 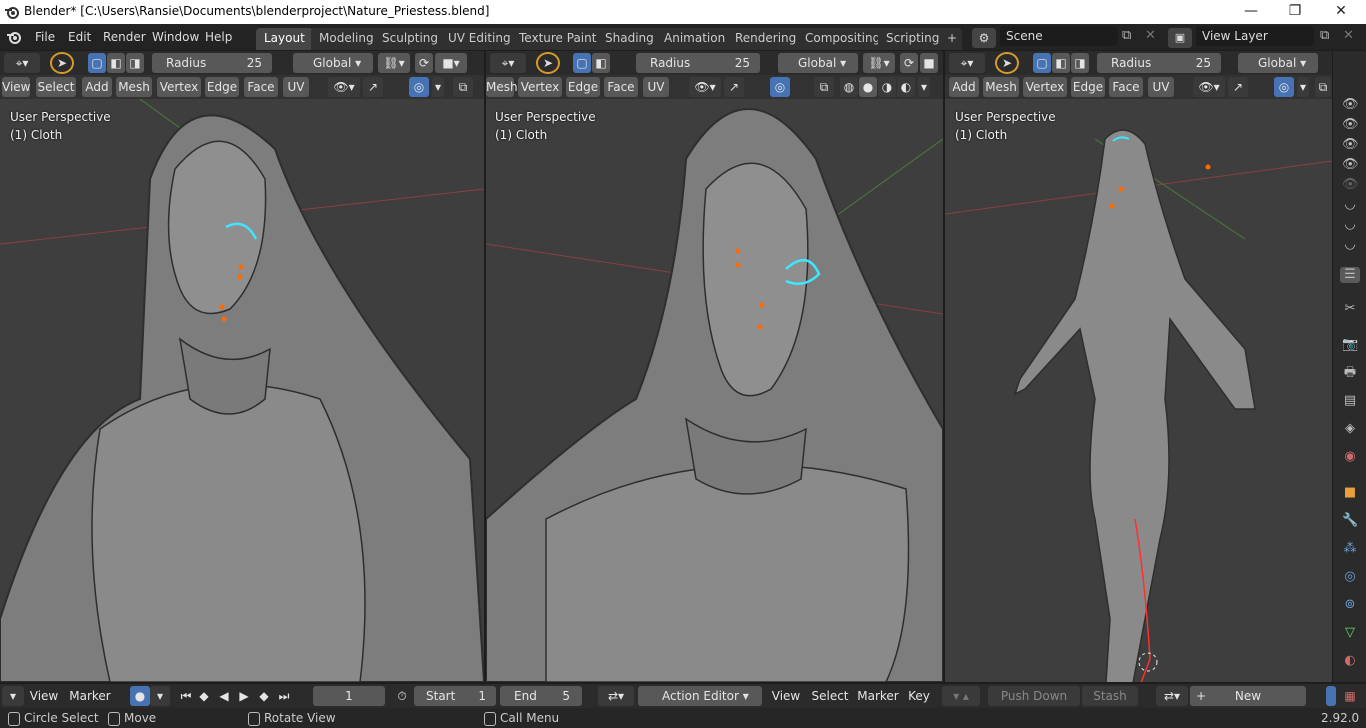 I want to click on scene-icon: ◈, so click(x=1350, y=429).